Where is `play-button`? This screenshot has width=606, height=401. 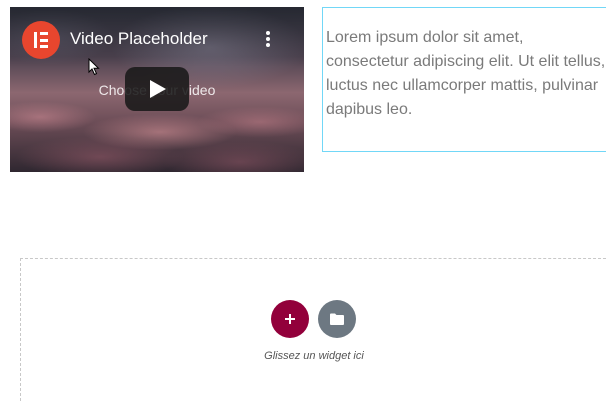 play-button is located at coordinates (157, 89).